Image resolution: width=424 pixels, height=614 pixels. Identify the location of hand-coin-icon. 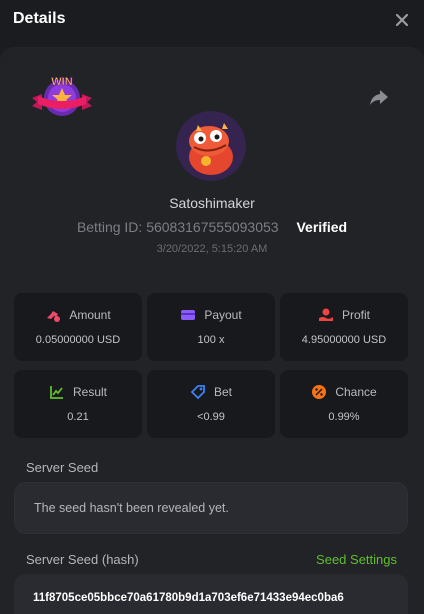
(325, 314).